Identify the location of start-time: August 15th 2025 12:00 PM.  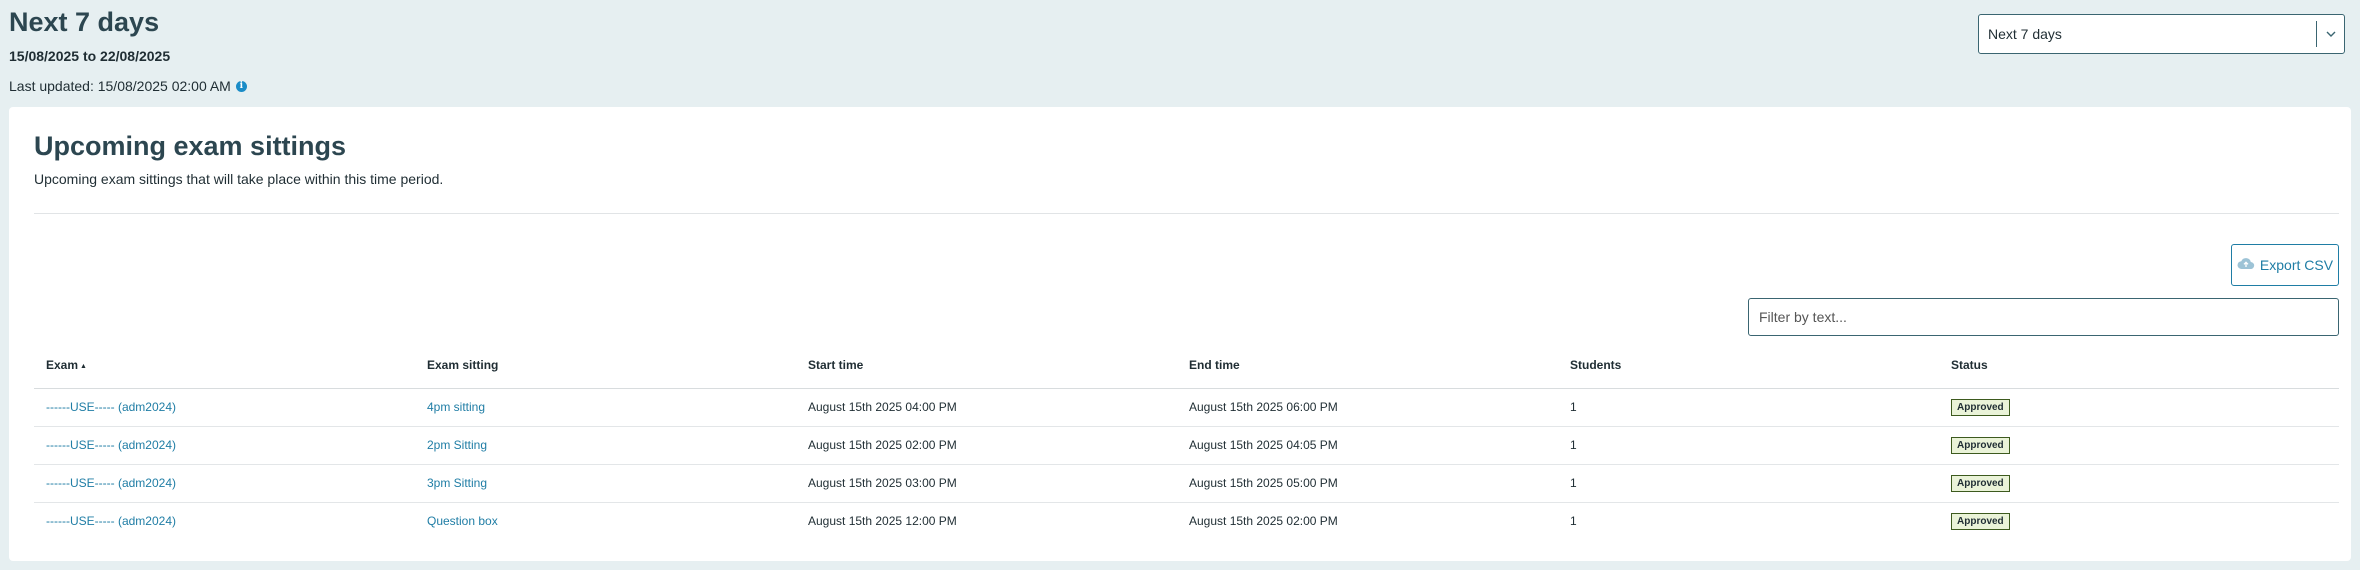
(882, 521).